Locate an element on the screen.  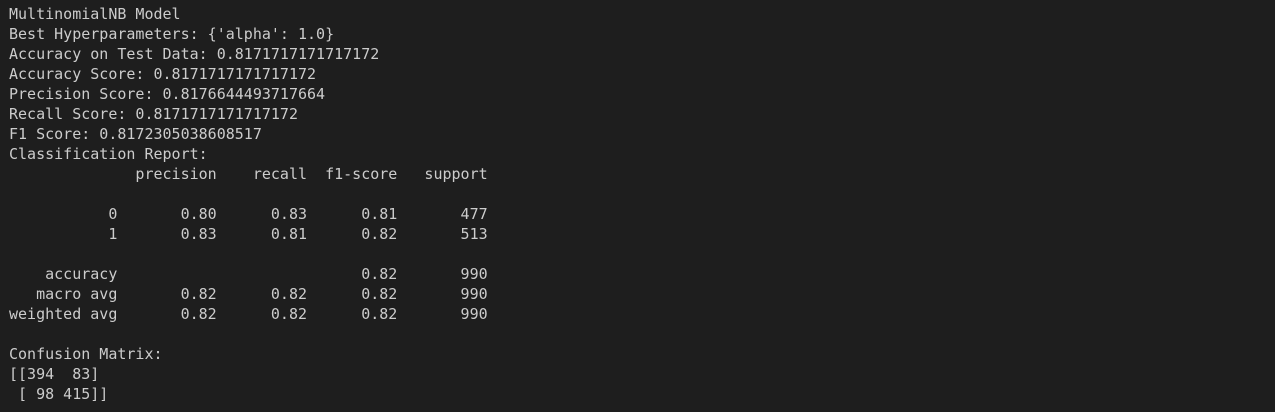
output-line-accuracy-score: Accuracy Score: 0.8171717171717172 is located at coordinates (163, 74).